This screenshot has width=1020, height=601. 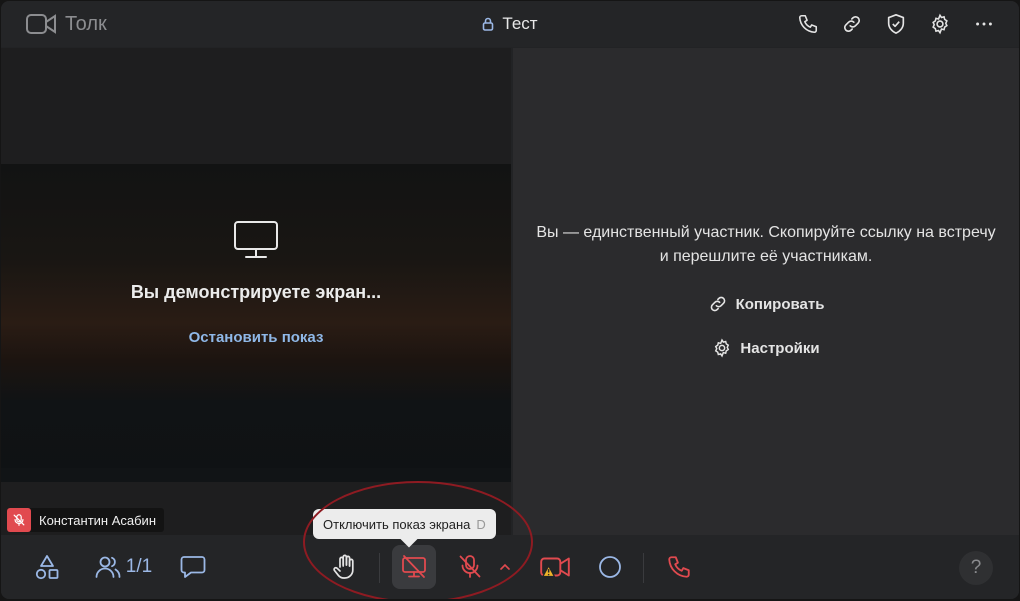 I want to click on screen-share-off-icon, so click(x=414, y=566).